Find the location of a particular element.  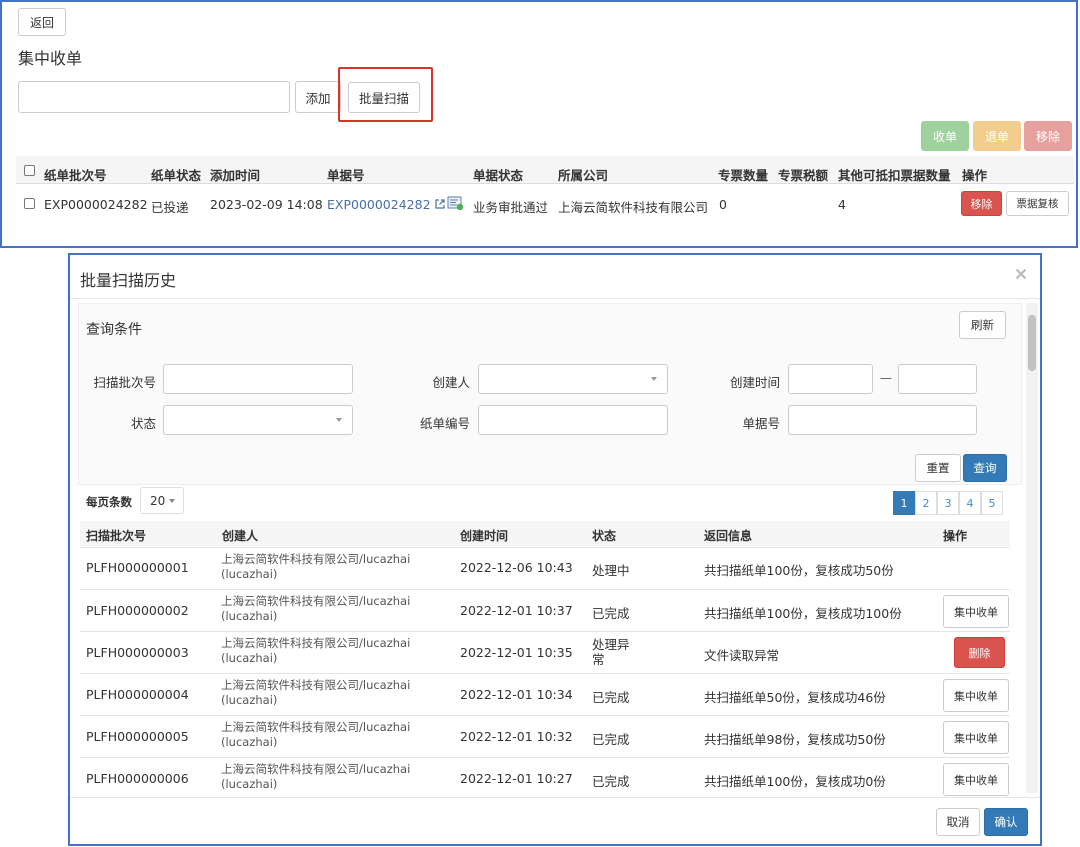

hcol-creator: 创建人 is located at coordinates (240, 536).